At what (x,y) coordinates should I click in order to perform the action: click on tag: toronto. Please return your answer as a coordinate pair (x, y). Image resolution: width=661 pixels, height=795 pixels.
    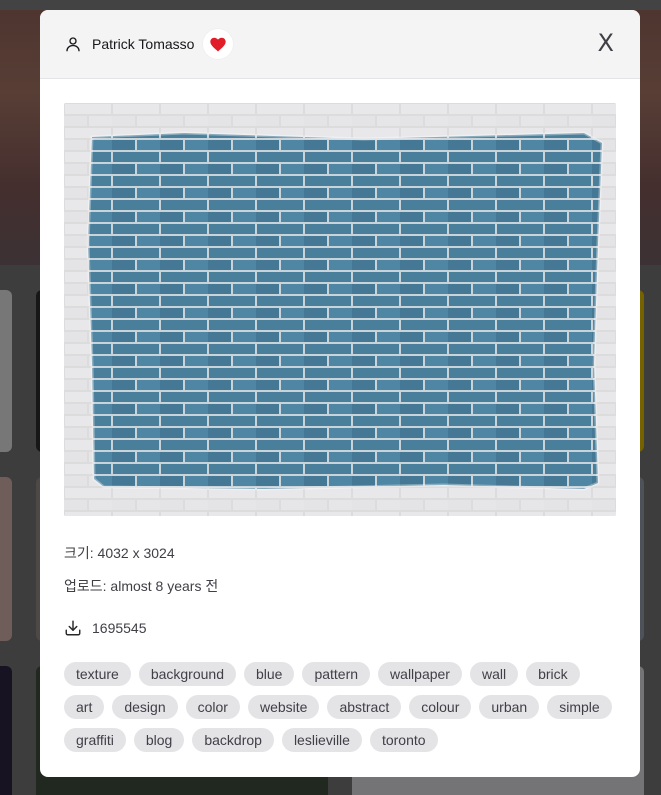
    Looking at the image, I should click on (403, 740).